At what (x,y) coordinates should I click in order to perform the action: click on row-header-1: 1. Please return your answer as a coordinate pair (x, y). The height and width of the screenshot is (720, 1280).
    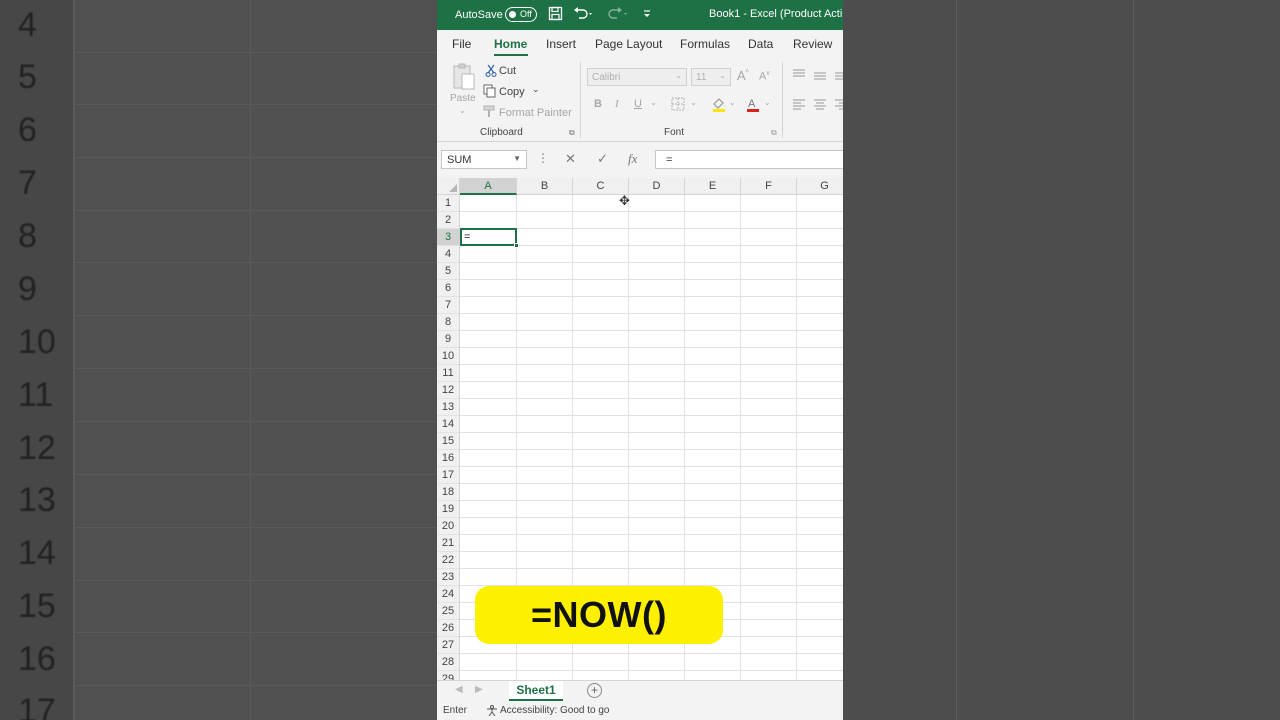
    Looking at the image, I should click on (448, 203).